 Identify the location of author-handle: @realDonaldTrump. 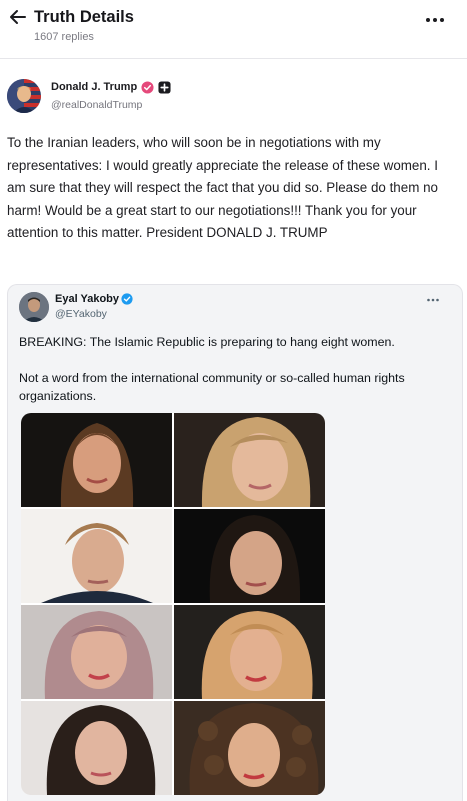
(96, 105).